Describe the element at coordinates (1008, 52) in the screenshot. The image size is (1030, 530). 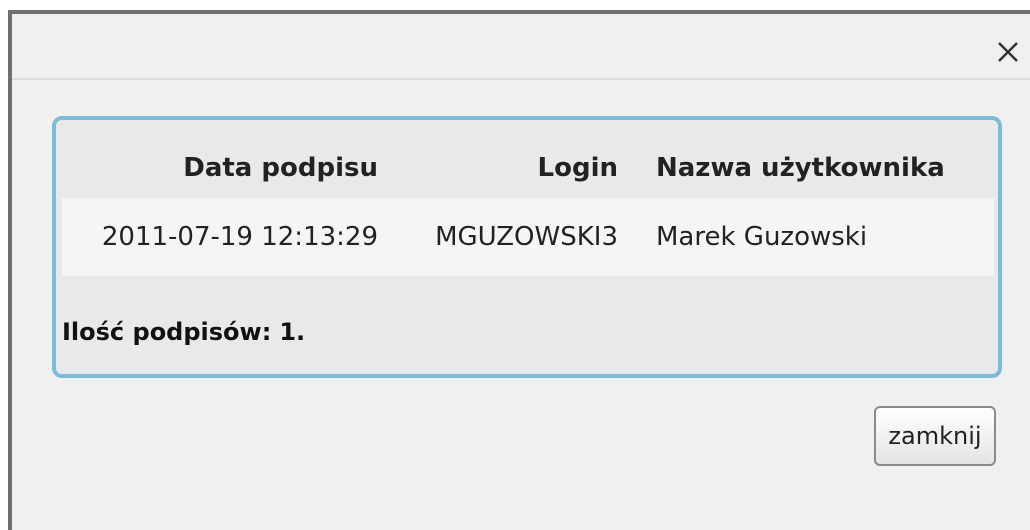
I see `close-icon` at that location.